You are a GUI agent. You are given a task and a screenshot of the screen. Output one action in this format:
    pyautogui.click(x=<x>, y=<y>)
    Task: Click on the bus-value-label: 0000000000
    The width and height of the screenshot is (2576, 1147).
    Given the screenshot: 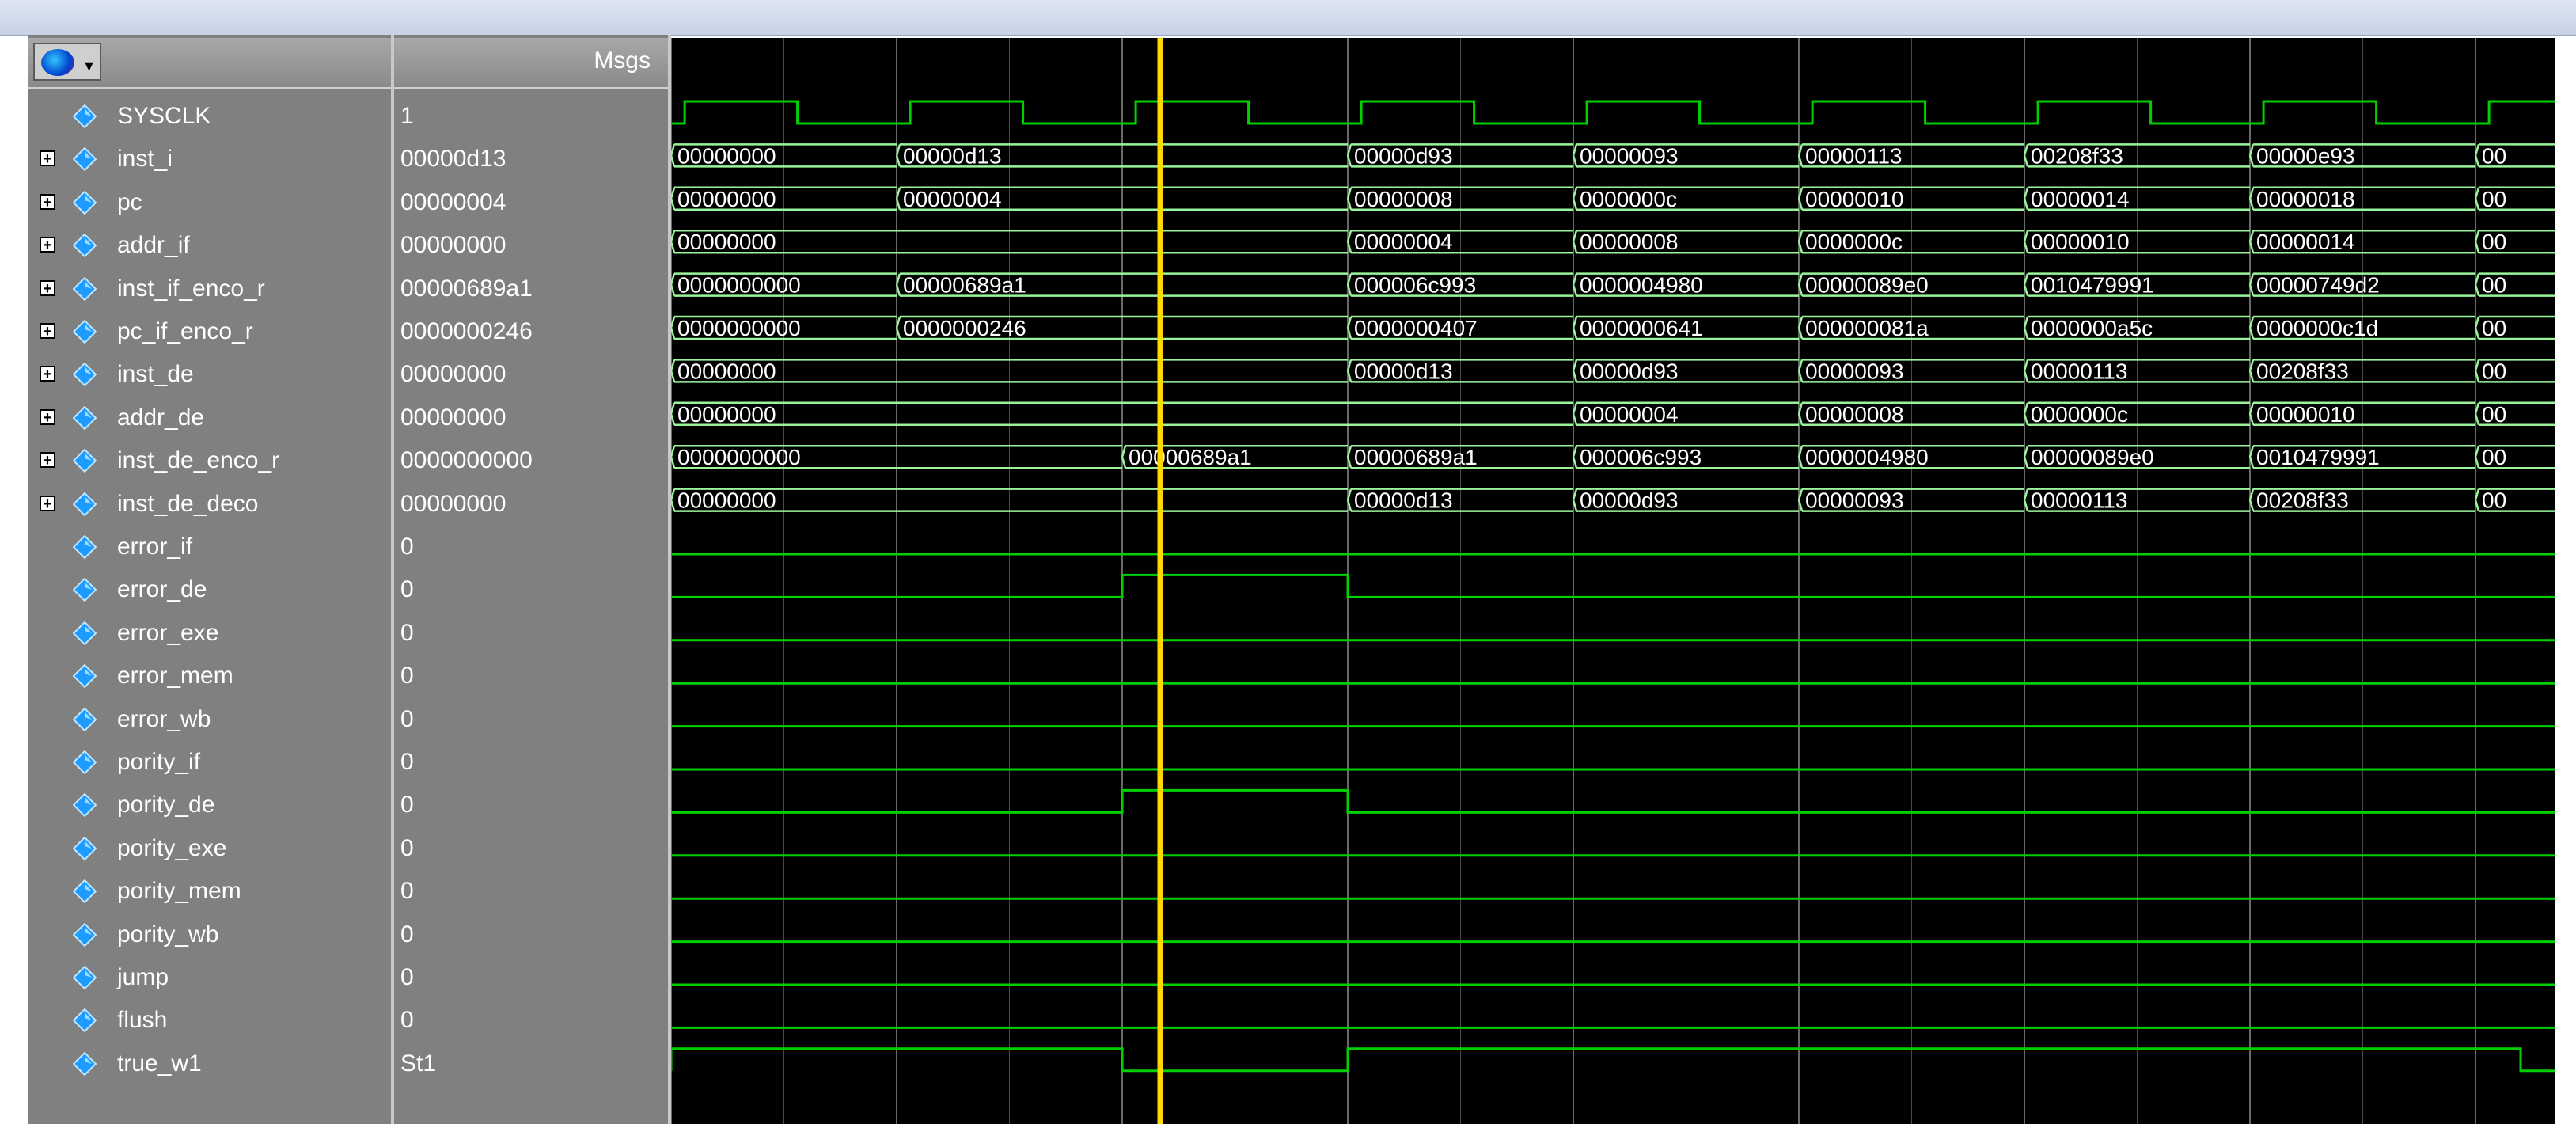 What is the action you would take?
    pyautogui.click(x=739, y=457)
    